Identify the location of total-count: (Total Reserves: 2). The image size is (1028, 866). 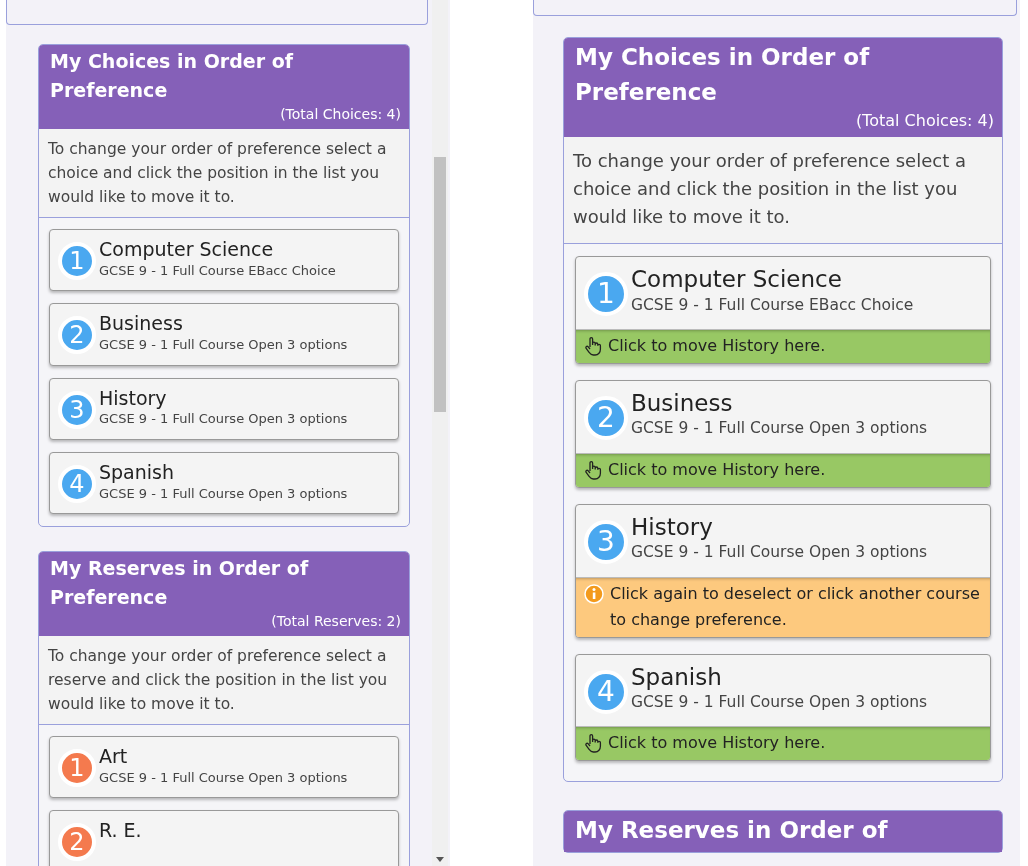
(336, 622).